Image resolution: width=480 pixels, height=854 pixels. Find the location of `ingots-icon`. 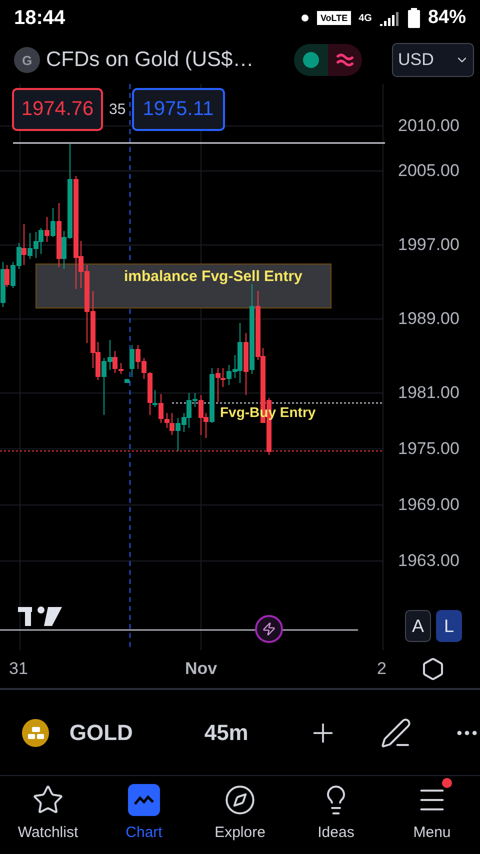

ingots-icon is located at coordinates (36, 732).